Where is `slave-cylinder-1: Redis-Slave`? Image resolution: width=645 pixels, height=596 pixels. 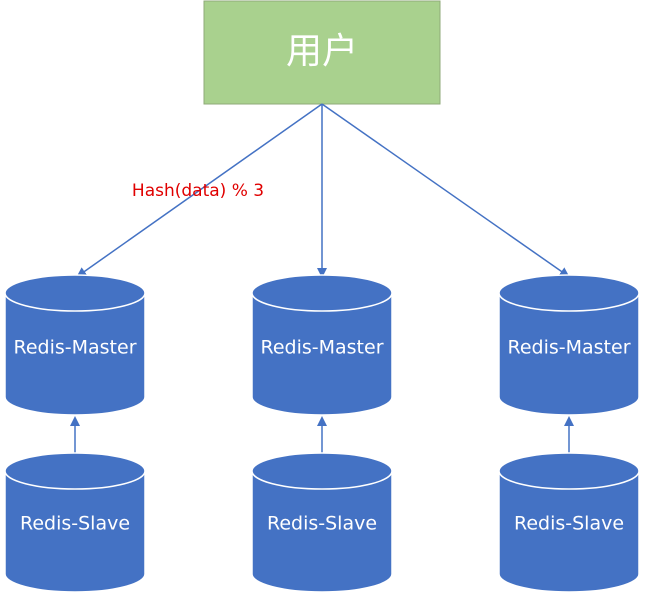
slave-cylinder-1: Redis-Slave is located at coordinates (75, 522).